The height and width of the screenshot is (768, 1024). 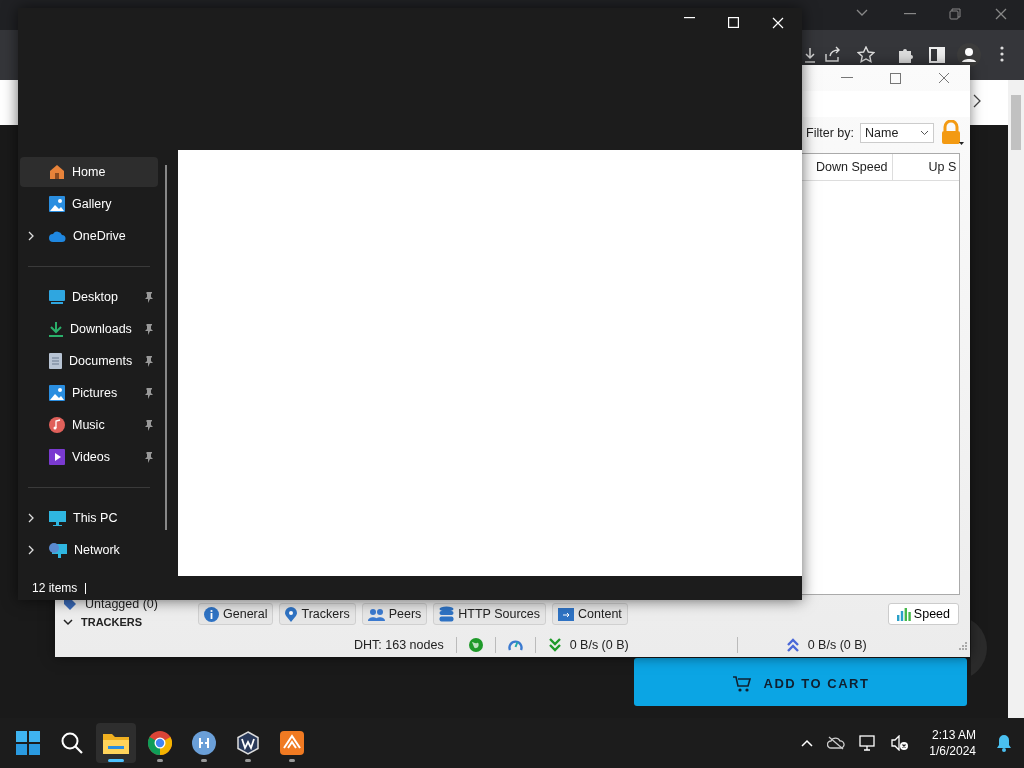 I want to click on tab: General, so click(x=236, y=614).